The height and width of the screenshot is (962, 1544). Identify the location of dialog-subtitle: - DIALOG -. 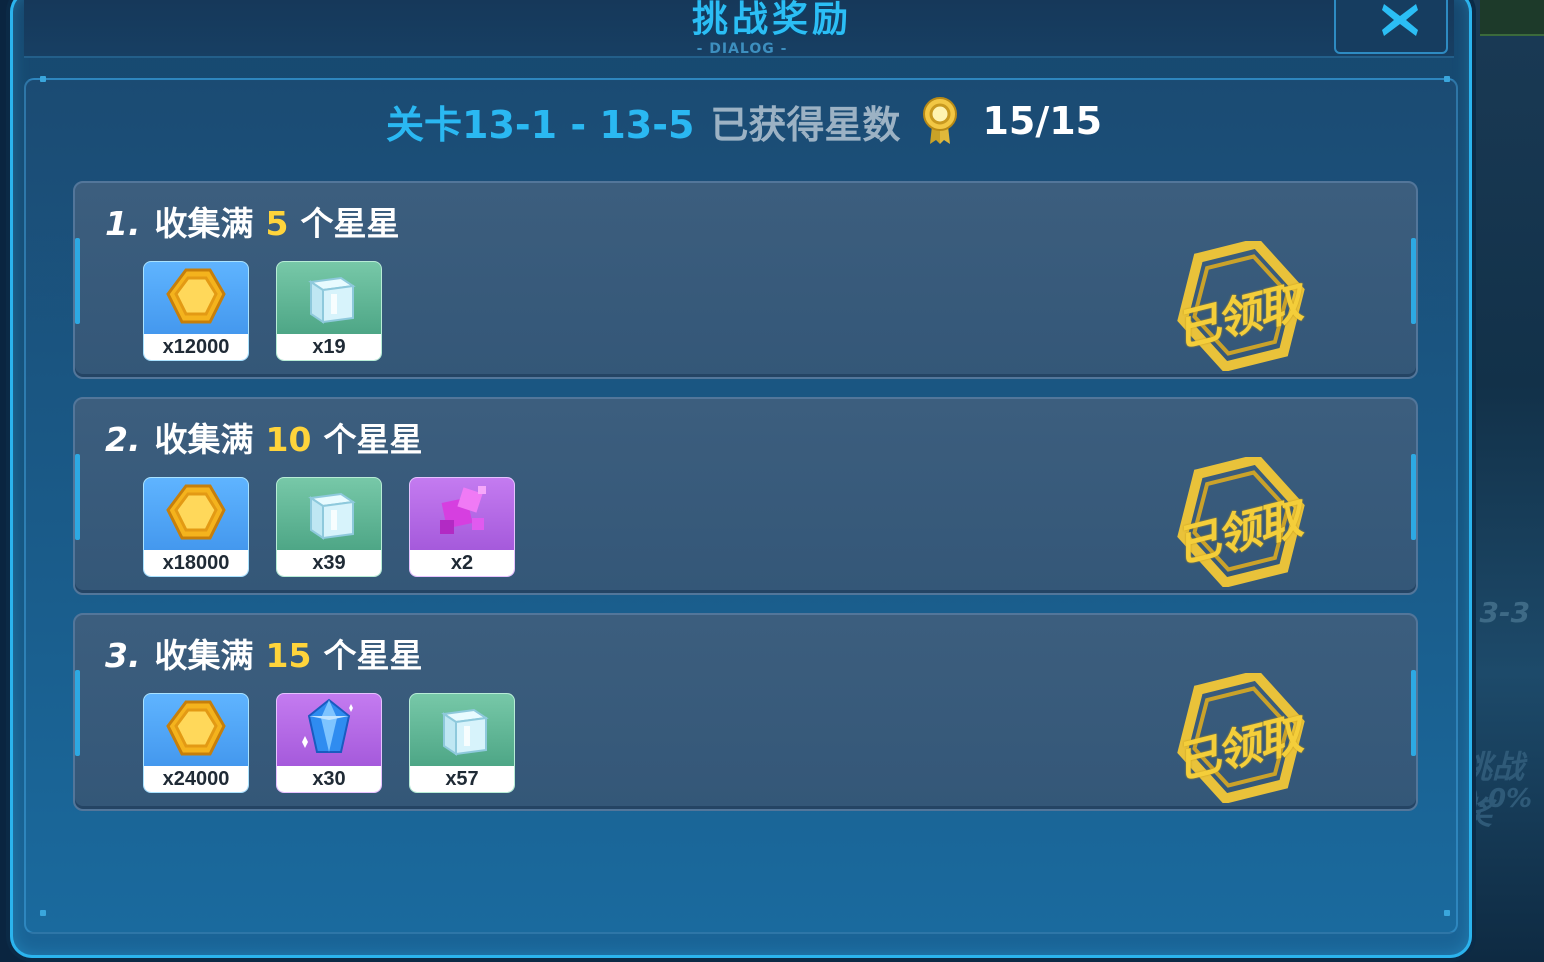
(742, 49).